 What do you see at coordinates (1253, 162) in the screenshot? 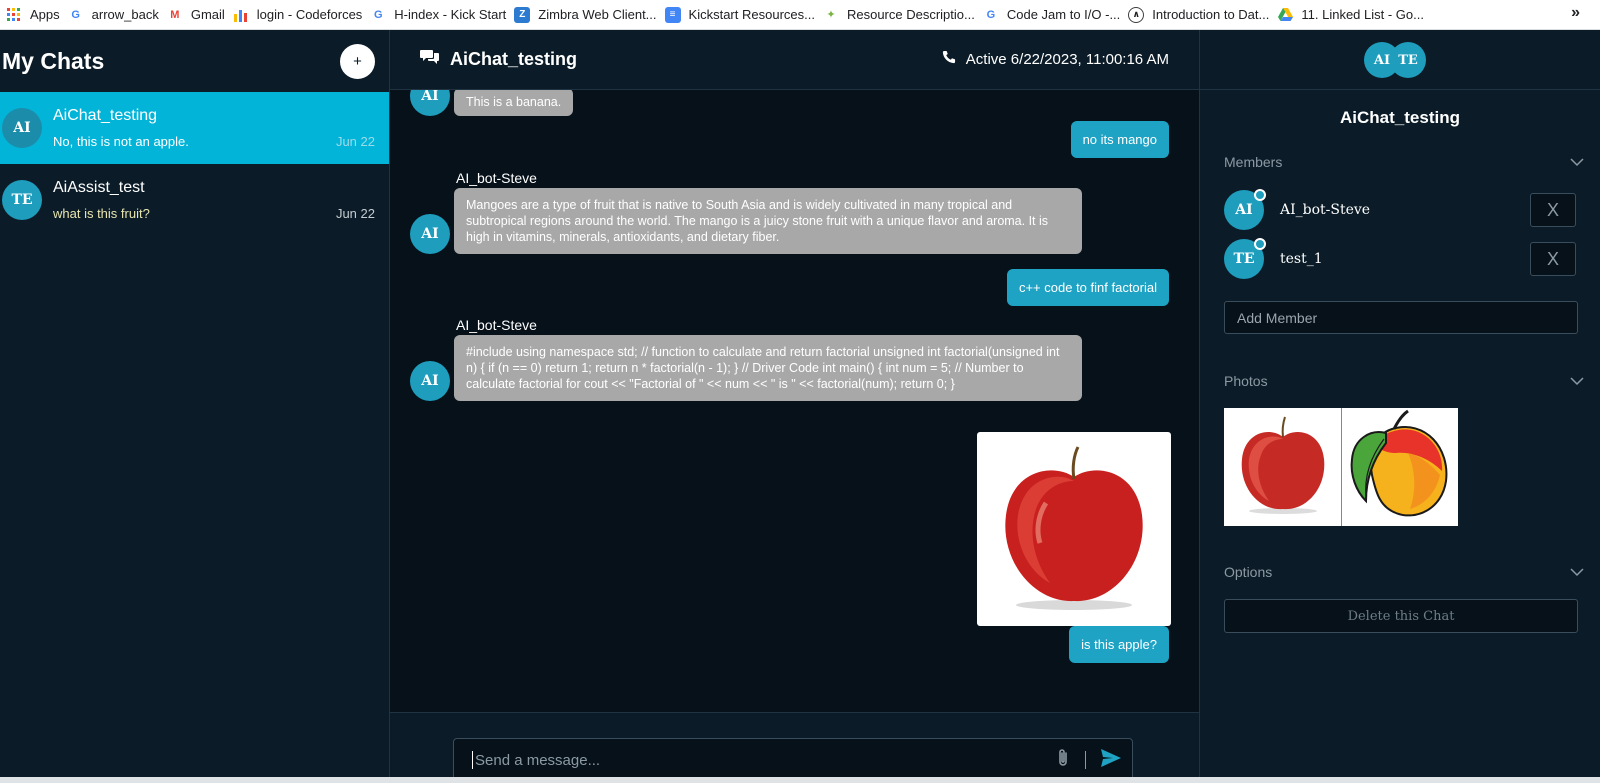
I see `section-label: Members` at bounding box center [1253, 162].